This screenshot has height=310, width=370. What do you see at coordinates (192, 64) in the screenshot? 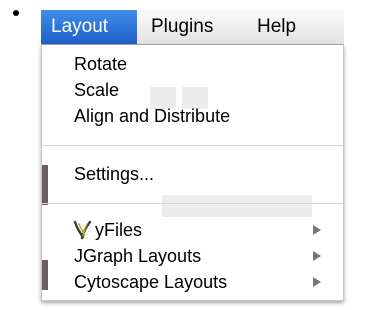
I see `menu-item-rotate: Rotate` at bounding box center [192, 64].